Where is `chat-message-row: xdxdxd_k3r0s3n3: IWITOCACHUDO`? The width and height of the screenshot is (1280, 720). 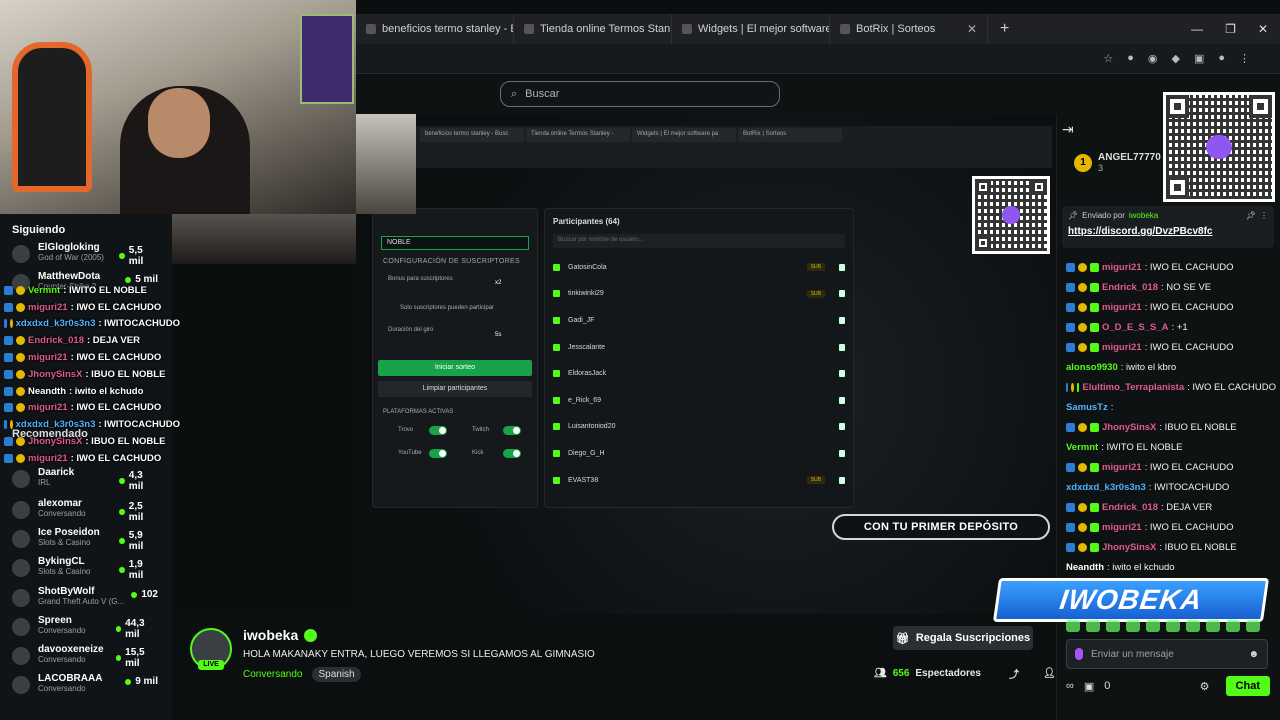 chat-message-row: xdxdxd_k3r0s3n3: IWITOCACHUDO is located at coordinates (1171, 487).